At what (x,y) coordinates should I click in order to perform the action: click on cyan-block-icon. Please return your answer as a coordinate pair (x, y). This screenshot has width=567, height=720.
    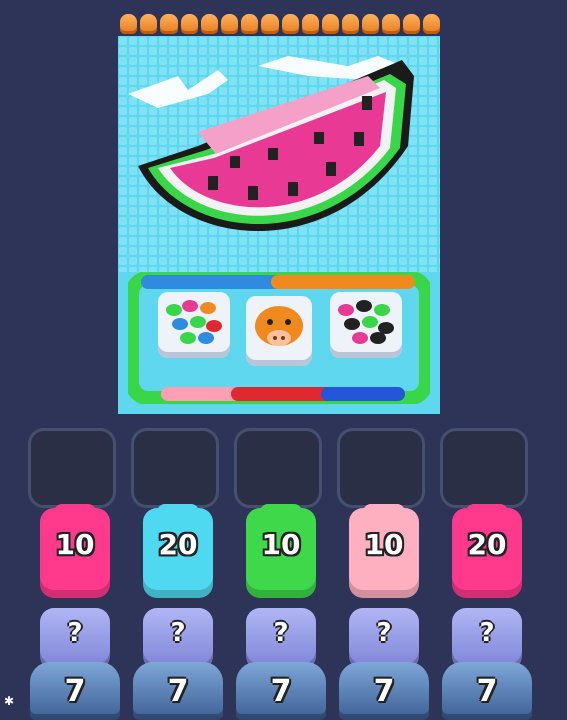
    Looking at the image, I should click on (178, 513).